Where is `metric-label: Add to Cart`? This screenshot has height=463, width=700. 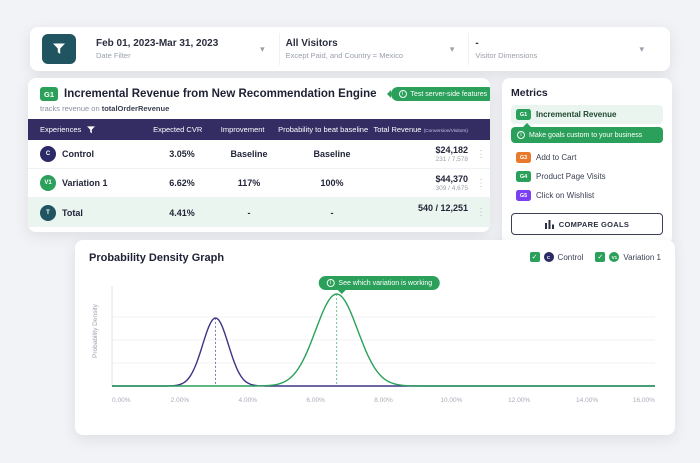 metric-label: Add to Cart is located at coordinates (556, 157).